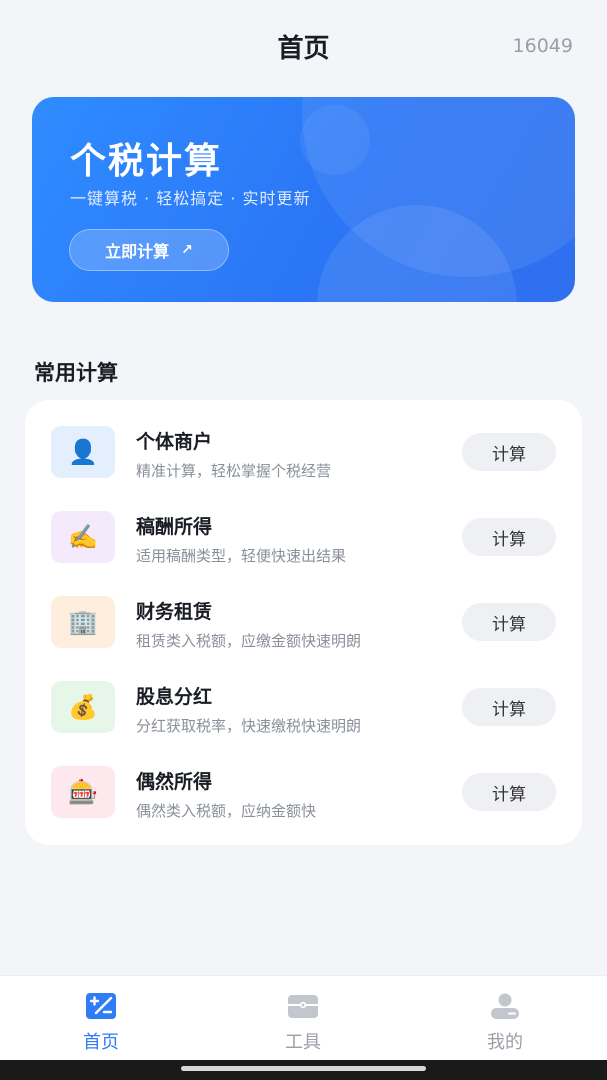  I want to click on money-bag-icon: 💰, so click(83, 707).